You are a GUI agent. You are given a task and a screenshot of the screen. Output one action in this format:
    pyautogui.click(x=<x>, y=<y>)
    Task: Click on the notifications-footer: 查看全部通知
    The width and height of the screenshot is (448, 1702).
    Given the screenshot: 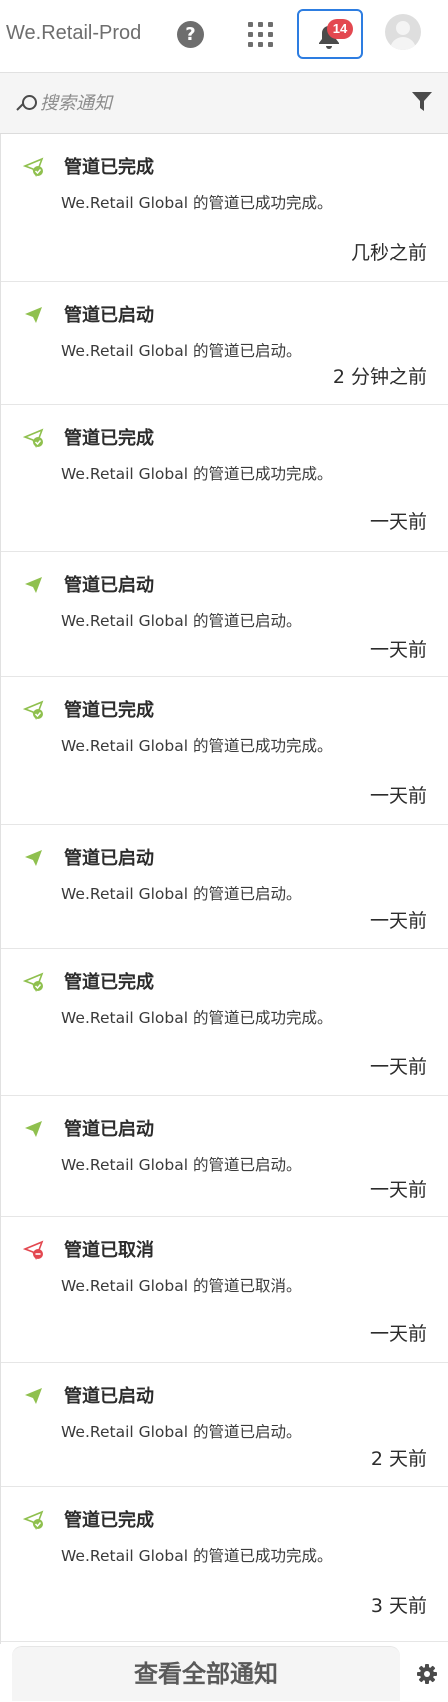 What is the action you would take?
    pyautogui.click(x=224, y=1673)
    